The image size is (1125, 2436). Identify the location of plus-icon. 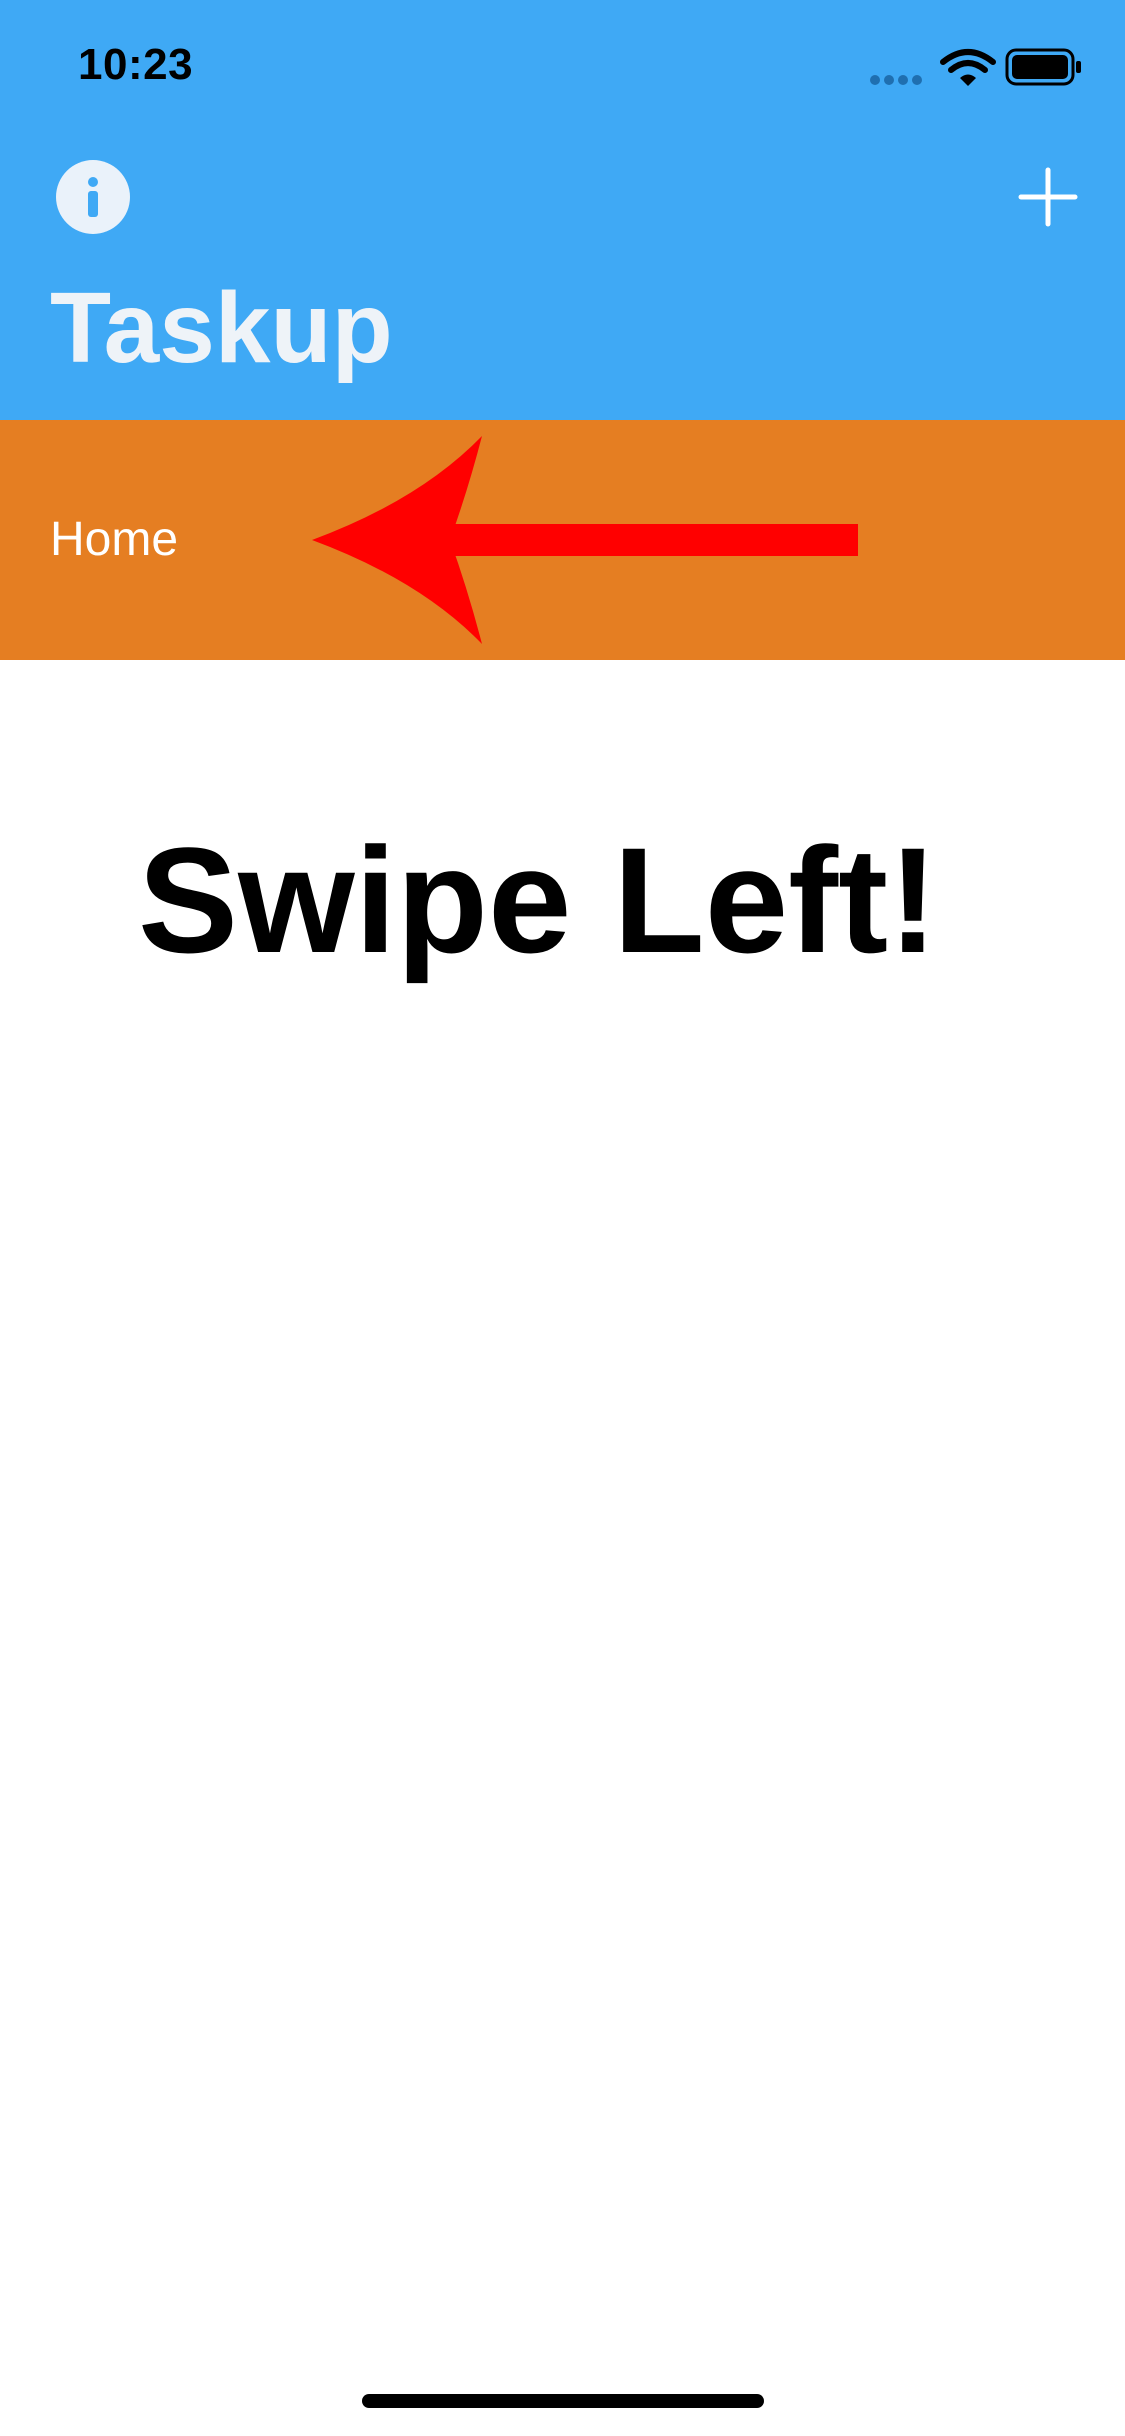
(1048, 197).